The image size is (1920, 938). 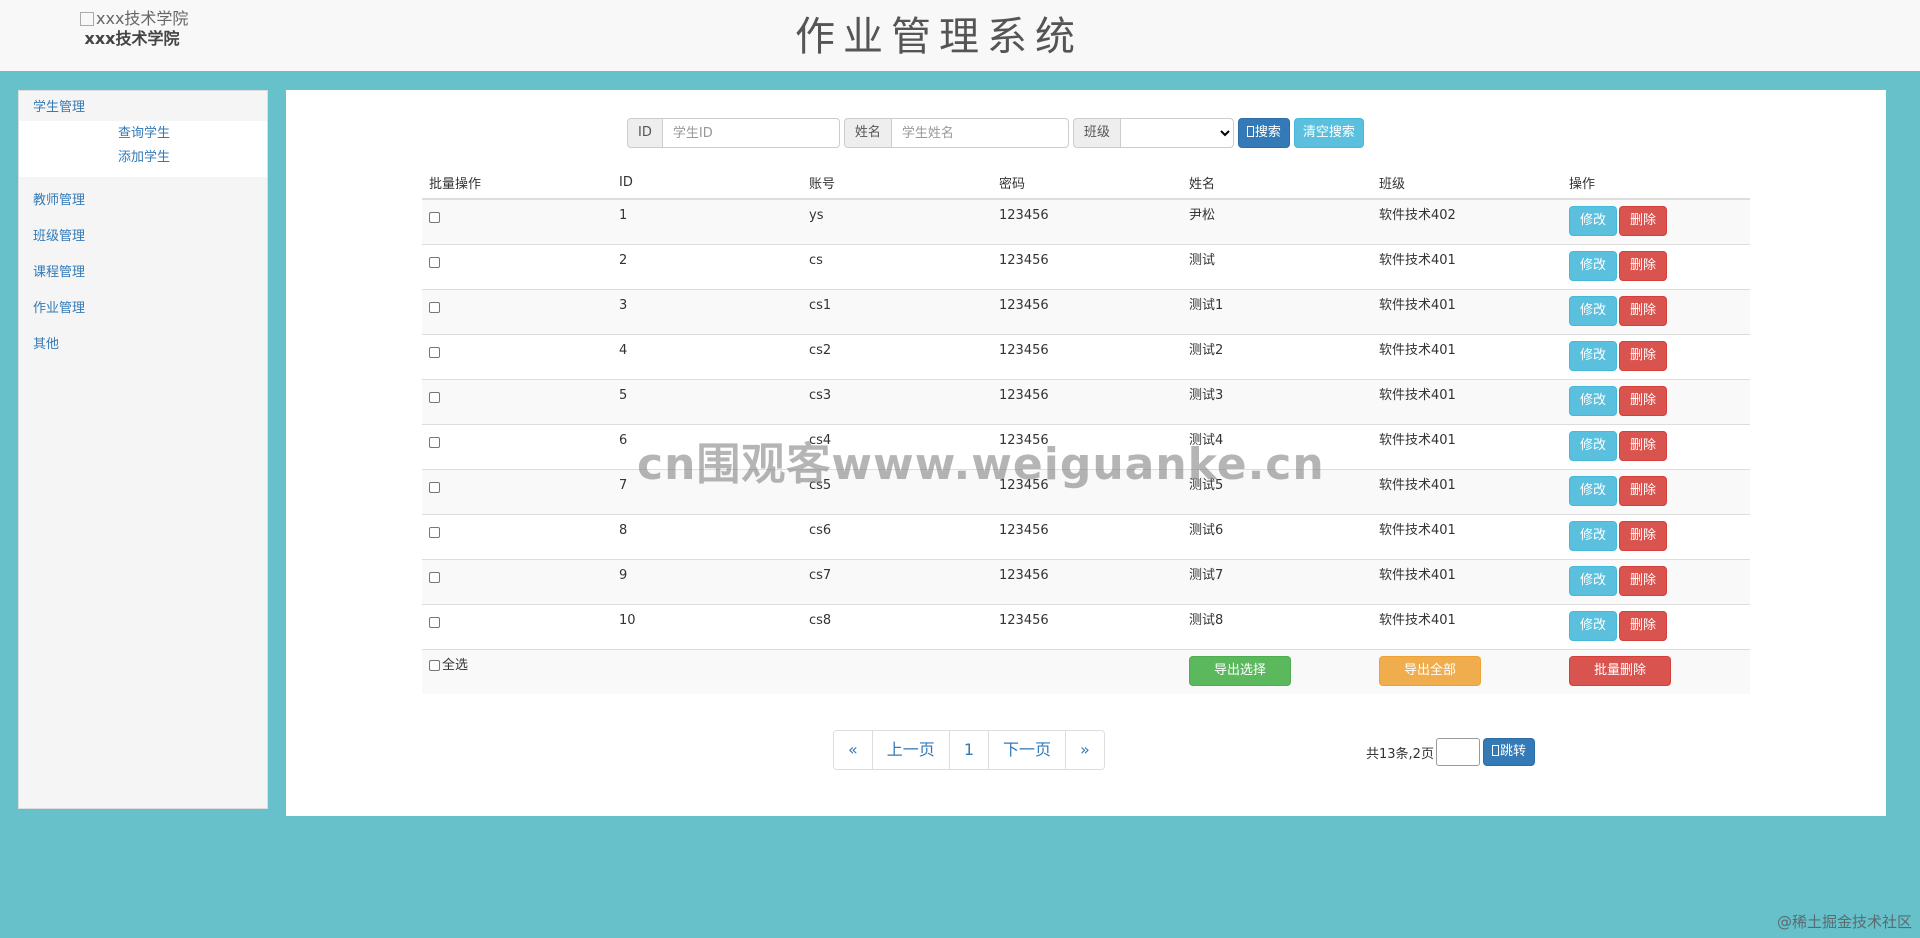 What do you see at coordinates (910, 750) in the screenshot?
I see `prev-page-link: 上一页` at bounding box center [910, 750].